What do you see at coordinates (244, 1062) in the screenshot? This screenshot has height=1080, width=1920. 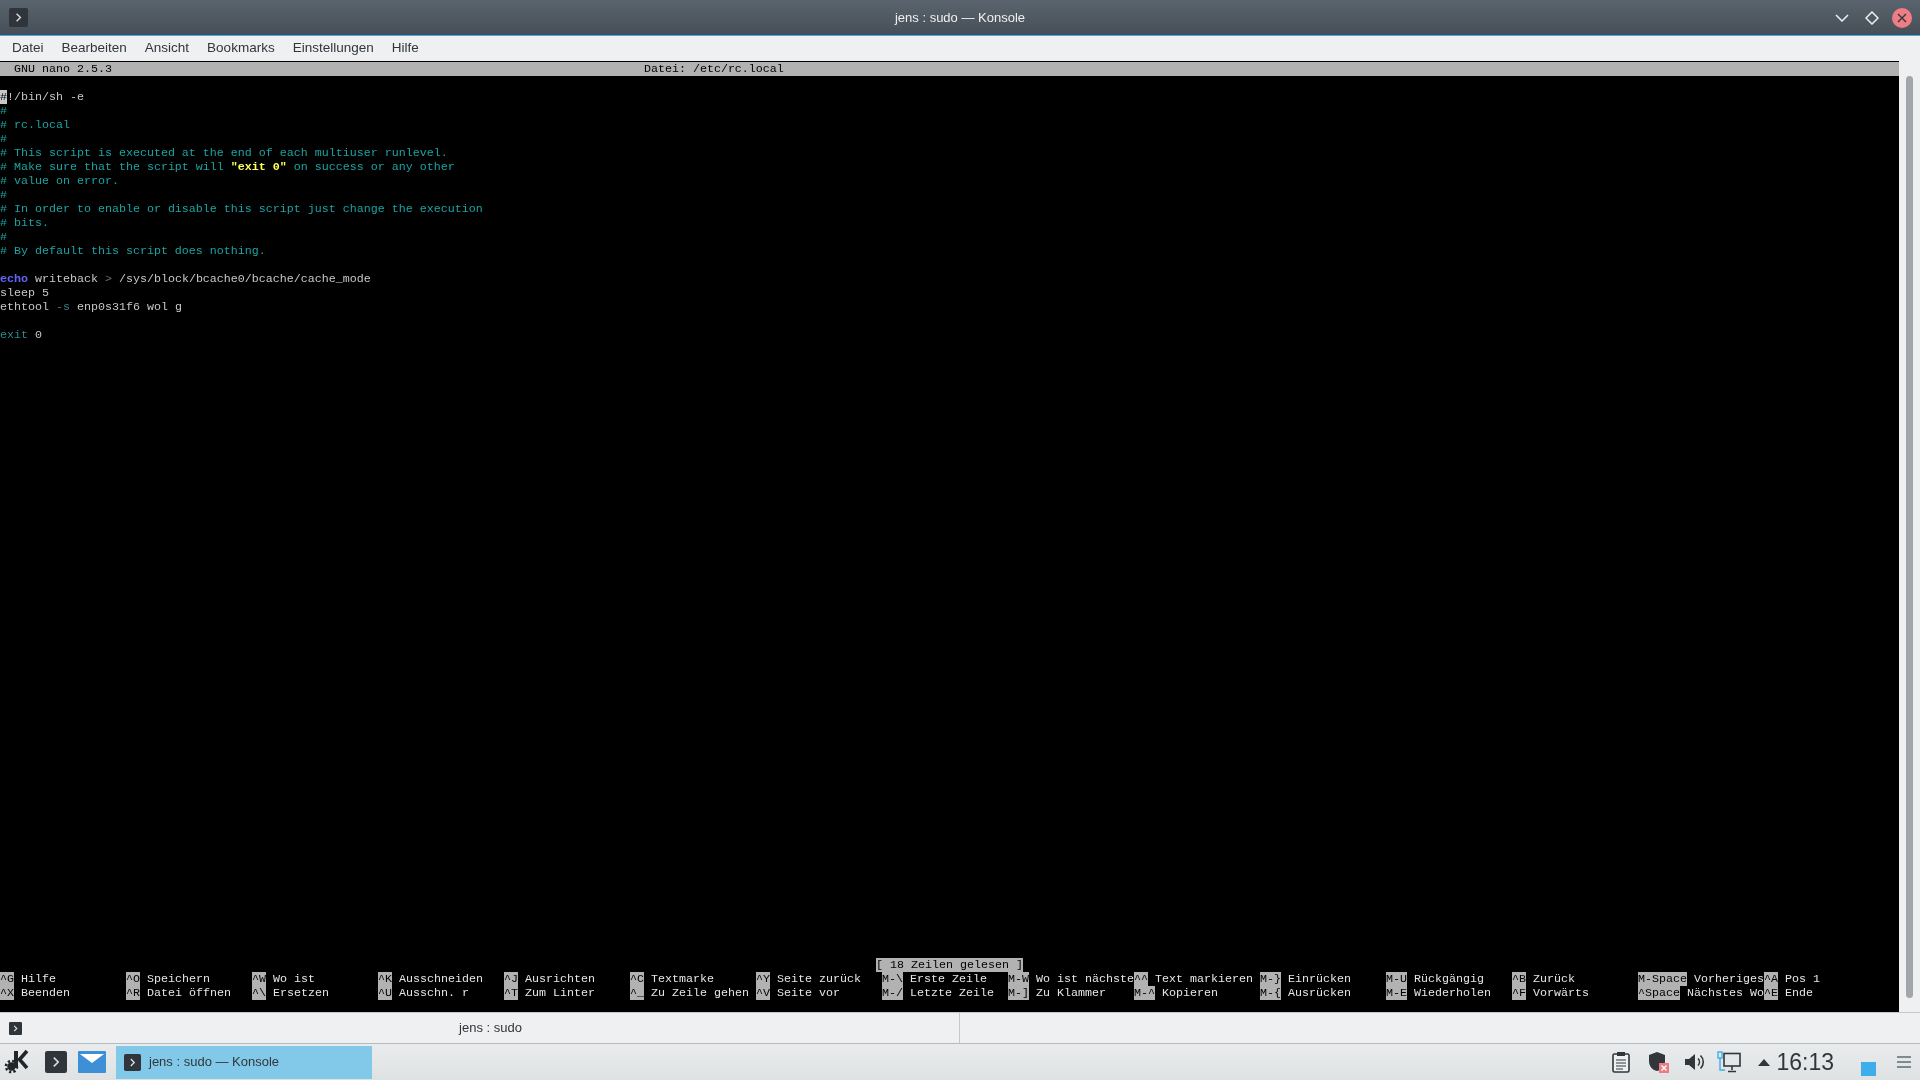 I see `taskbar-task: jens : sudo — Konsole` at bounding box center [244, 1062].